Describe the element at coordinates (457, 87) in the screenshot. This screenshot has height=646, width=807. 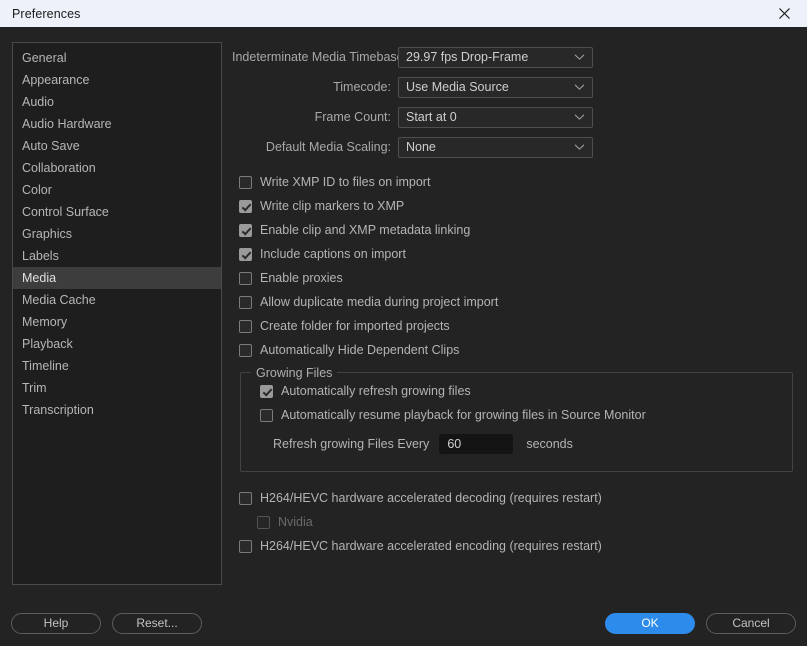
I see `select-value: Use Media Source` at that location.